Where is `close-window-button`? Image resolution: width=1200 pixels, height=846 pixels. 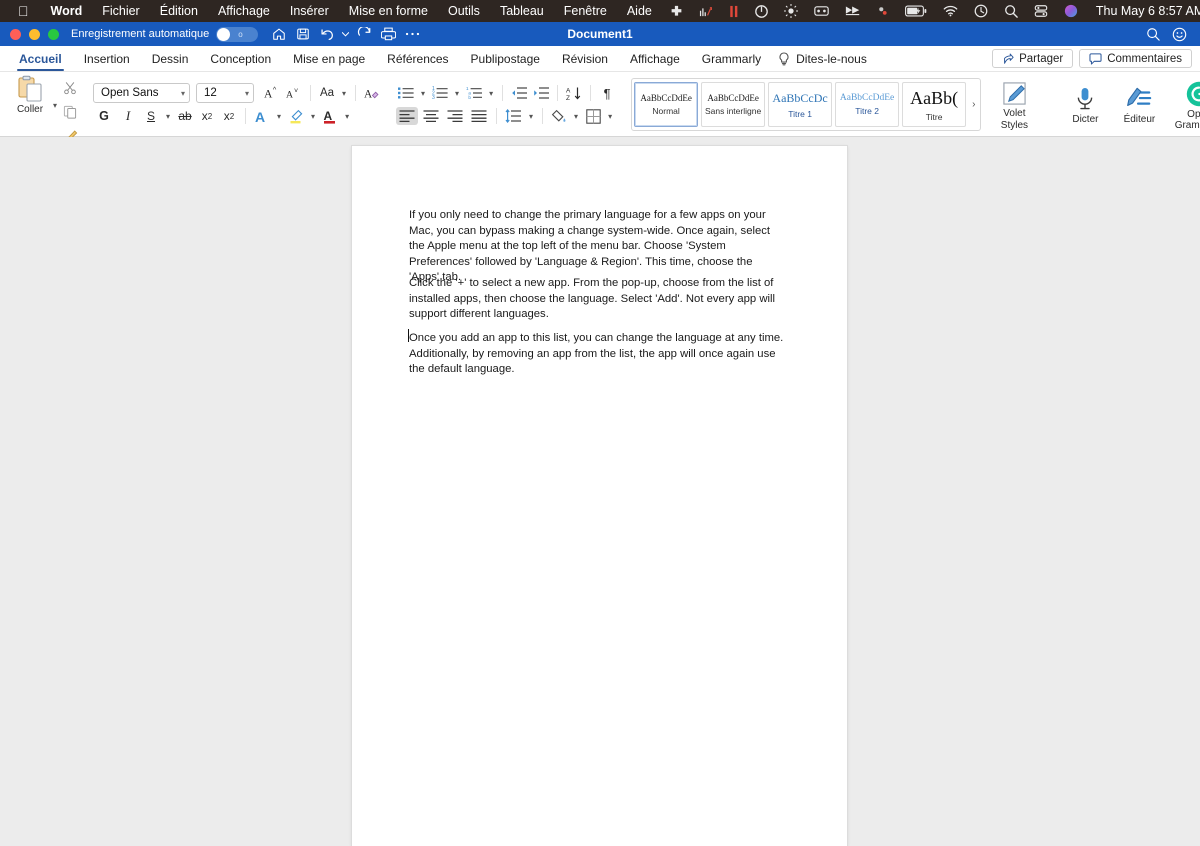
close-window-button is located at coordinates (15, 34).